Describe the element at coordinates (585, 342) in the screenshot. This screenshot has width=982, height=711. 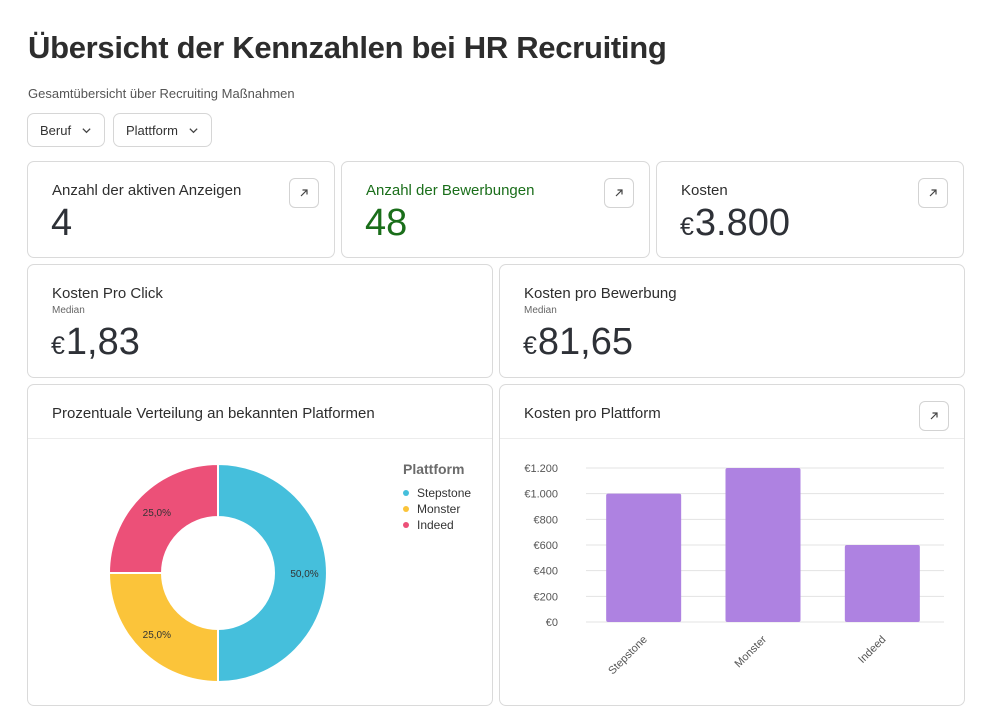
I see `kpi-value: 81,65` at that location.